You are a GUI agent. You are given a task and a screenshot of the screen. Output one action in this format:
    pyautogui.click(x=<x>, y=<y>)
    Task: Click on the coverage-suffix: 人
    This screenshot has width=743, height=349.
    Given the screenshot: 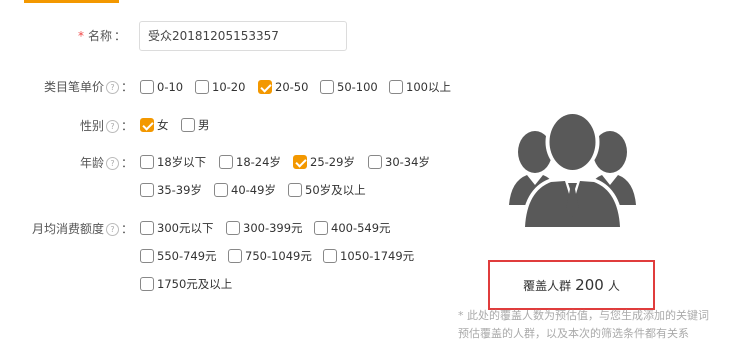 What is the action you would take?
    pyautogui.click(x=613, y=285)
    